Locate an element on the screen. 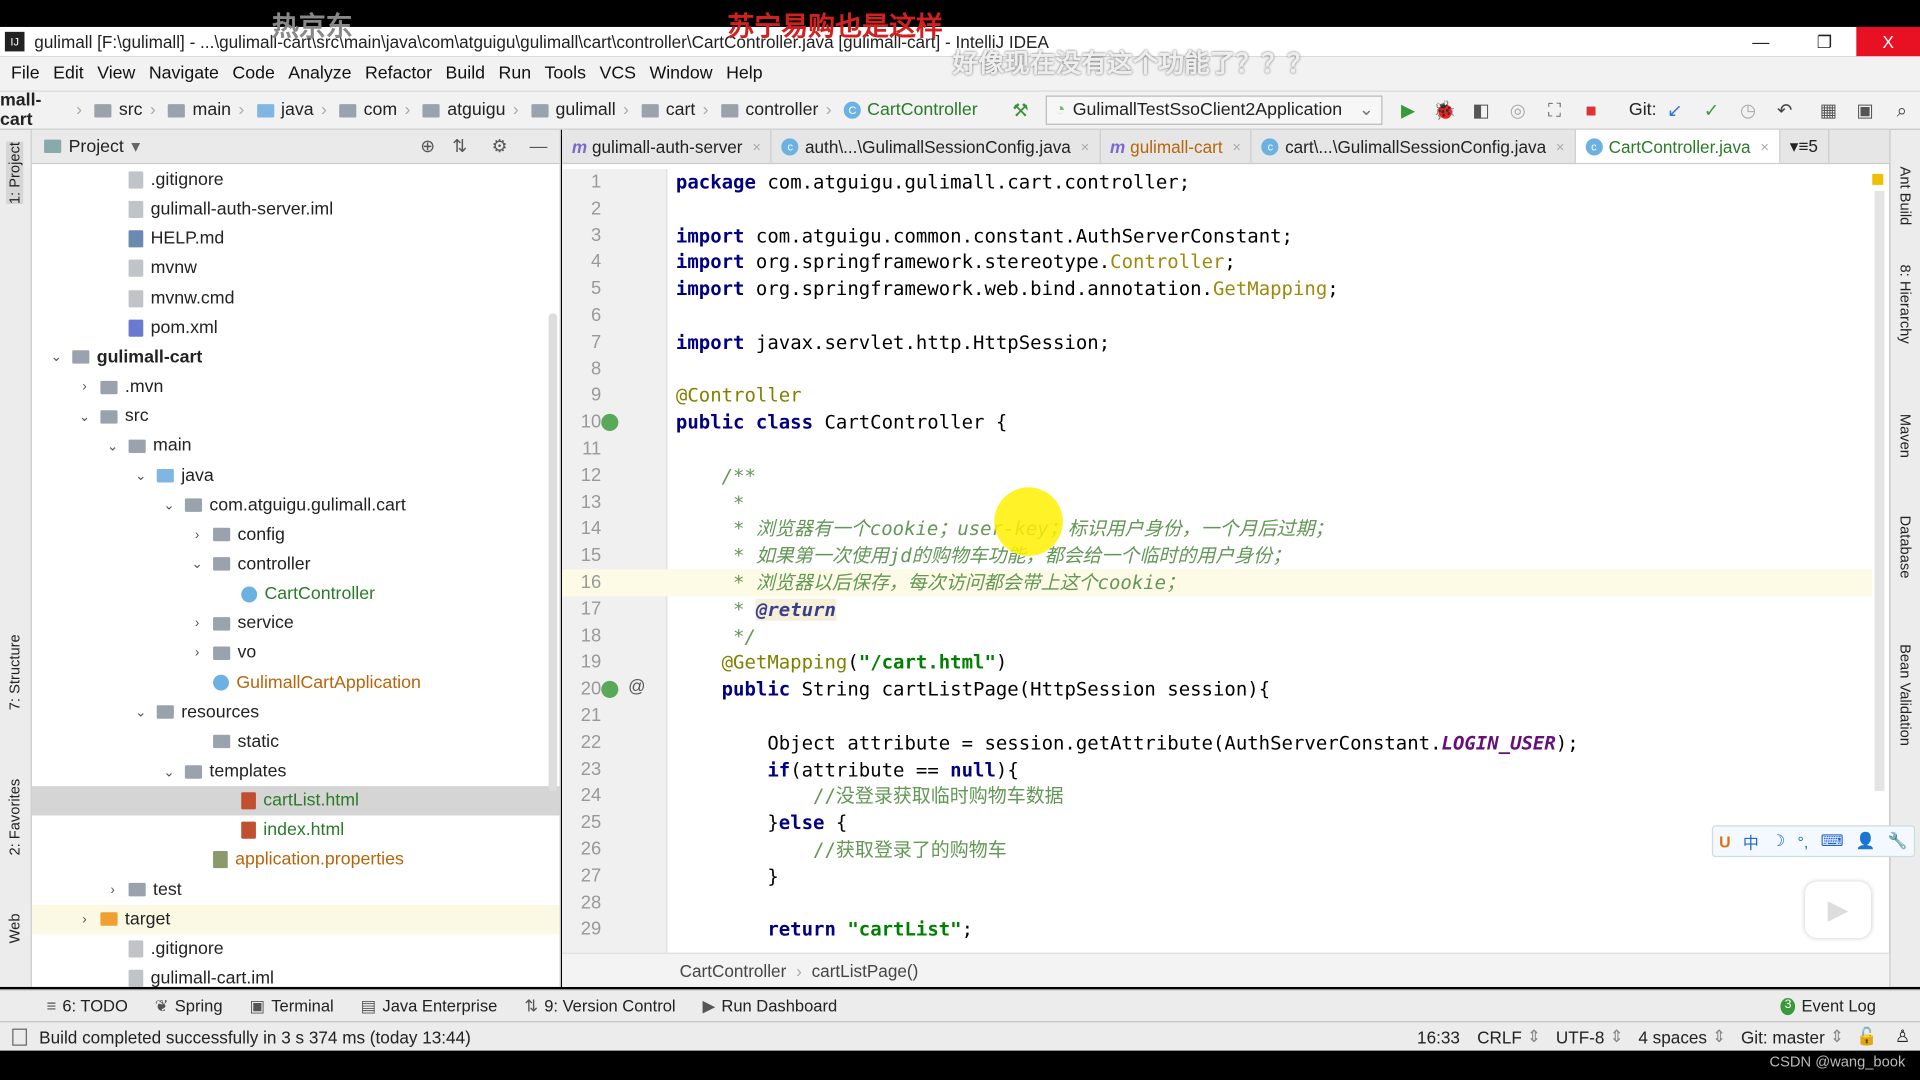 This screenshot has width=1920, height=1080. code-line: 10 public class CartController { is located at coordinates (1217, 422).